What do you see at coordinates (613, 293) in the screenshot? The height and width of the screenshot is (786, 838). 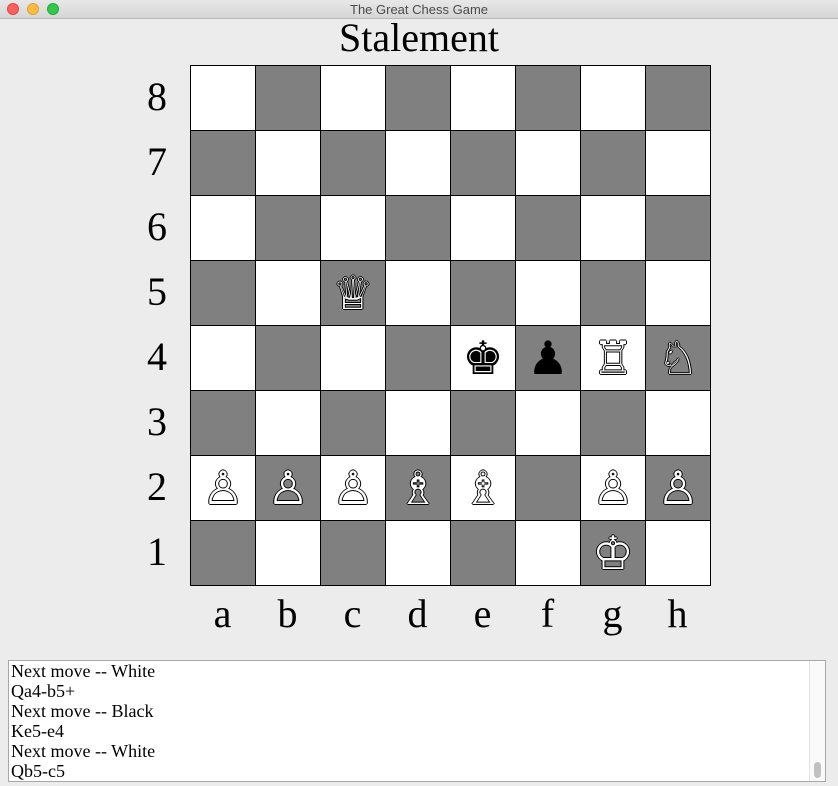 I see `square-g5` at bounding box center [613, 293].